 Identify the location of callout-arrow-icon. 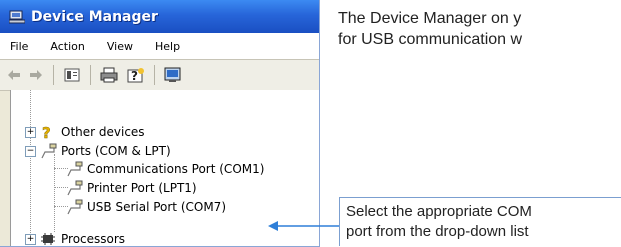
(304, 226).